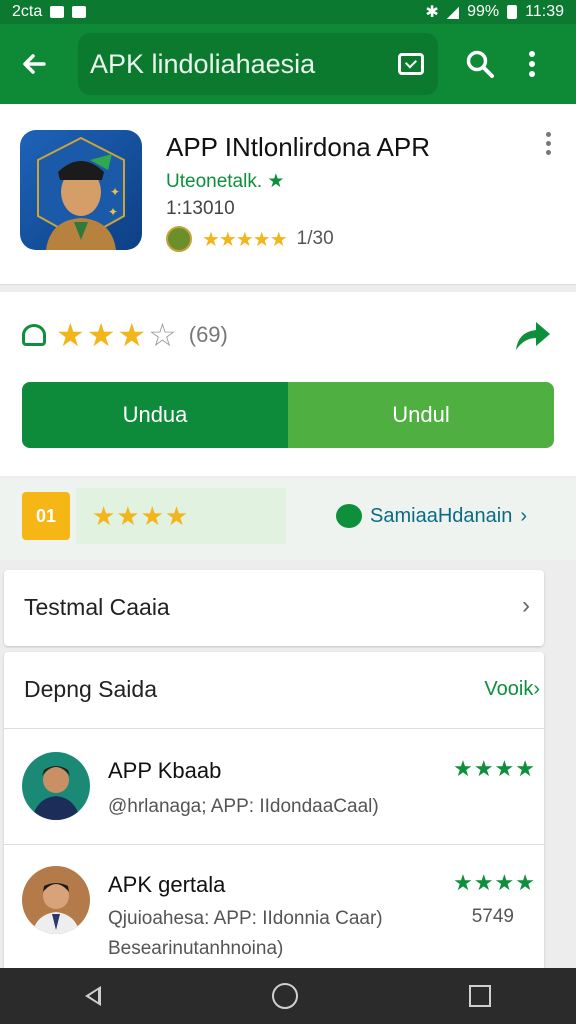  What do you see at coordinates (181, 516) in the screenshot?
I see `promo-stars: ★★★★` at bounding box center [181, 516].